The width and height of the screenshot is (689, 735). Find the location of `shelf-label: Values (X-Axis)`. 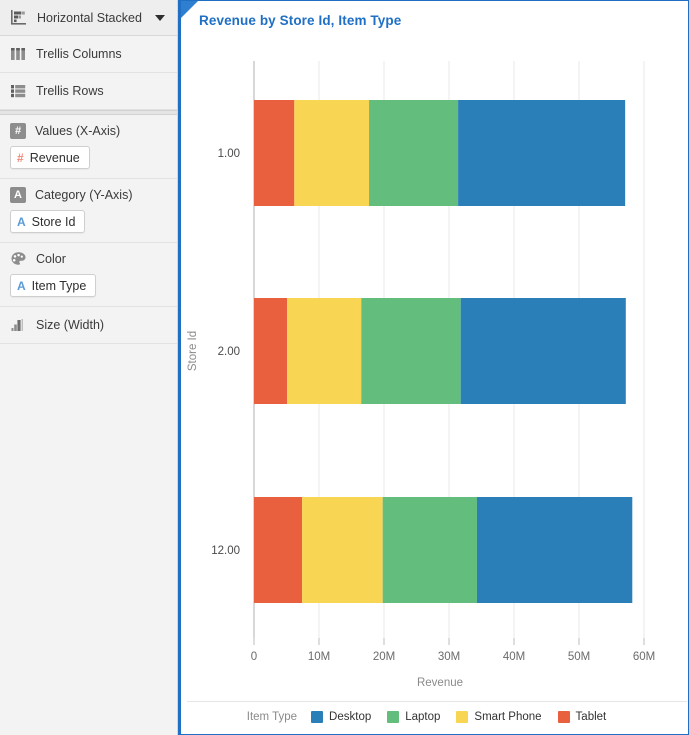

shelf-label: Values (X-Axis) is located at coordinates (78, 131).